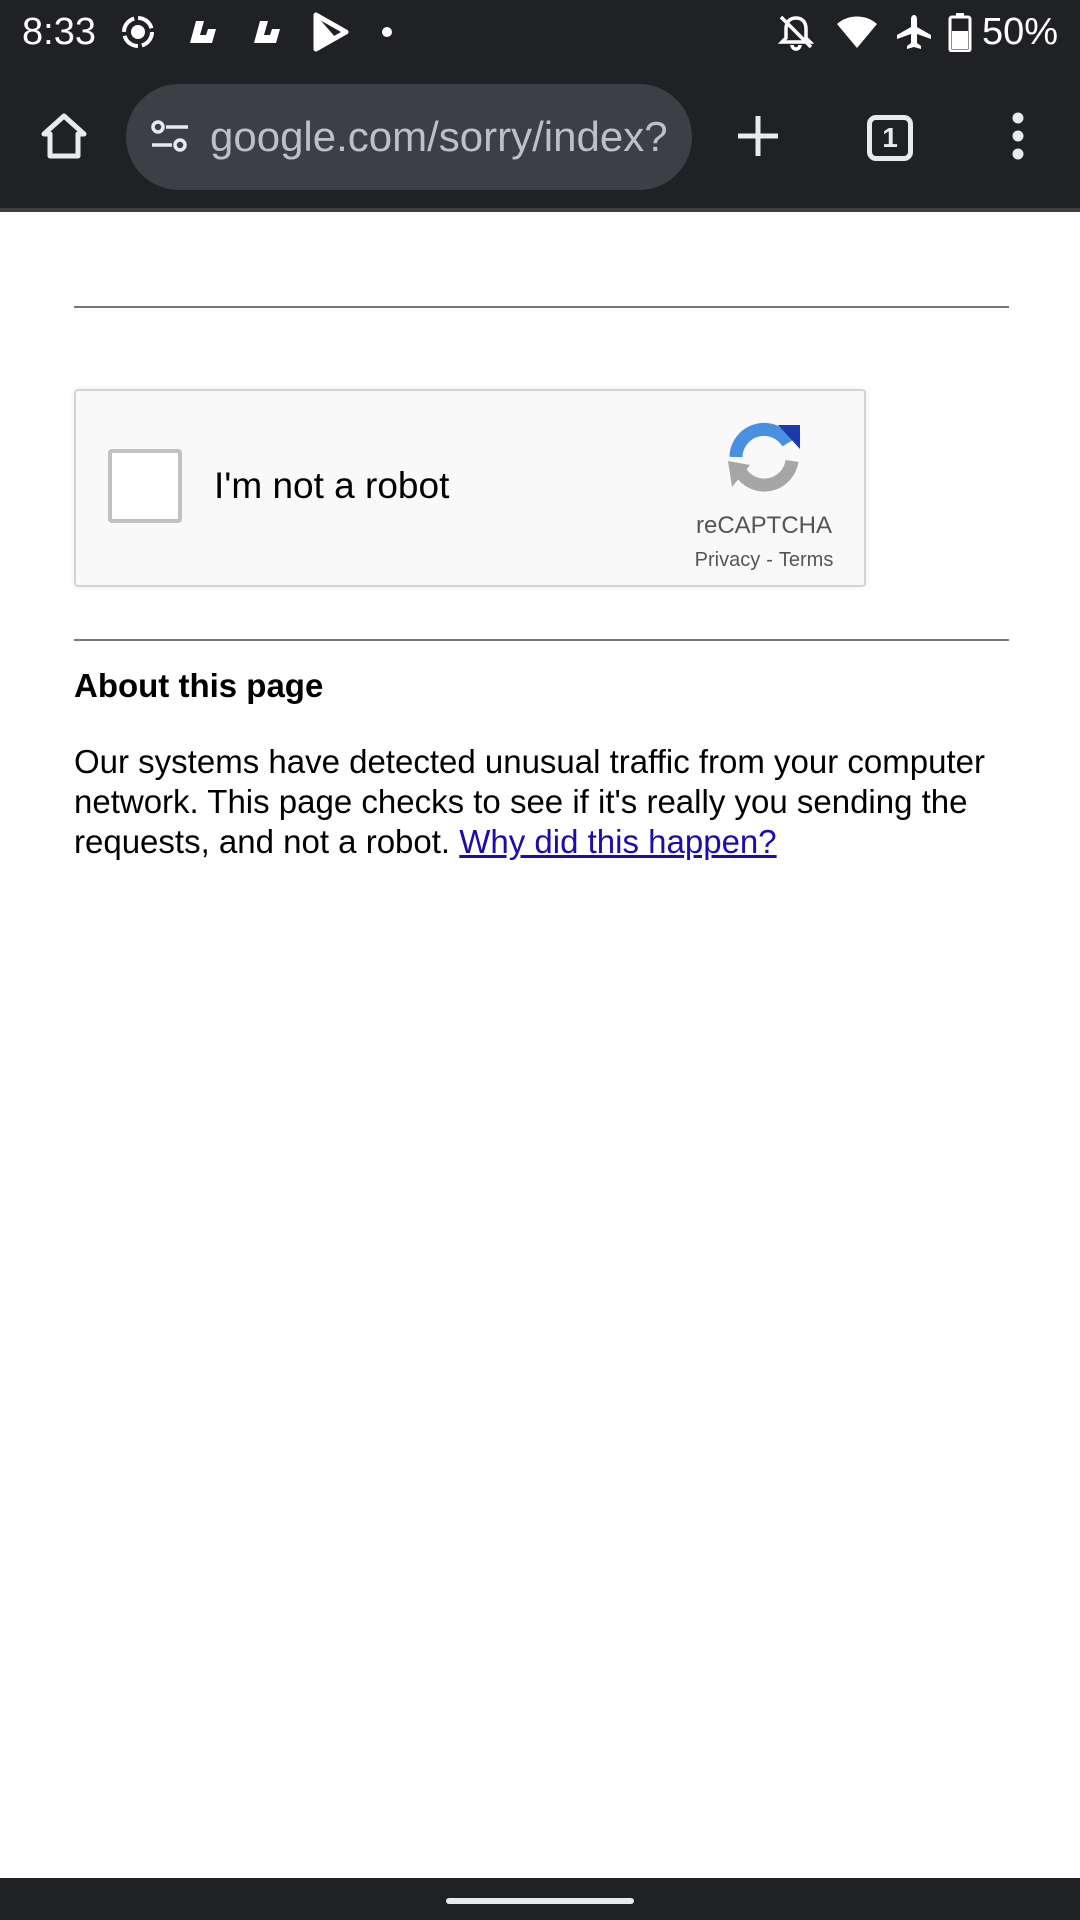 The width and height of the screenshot is (1080, 1920). I want to click on status-notification-icons, so click(256, 32).